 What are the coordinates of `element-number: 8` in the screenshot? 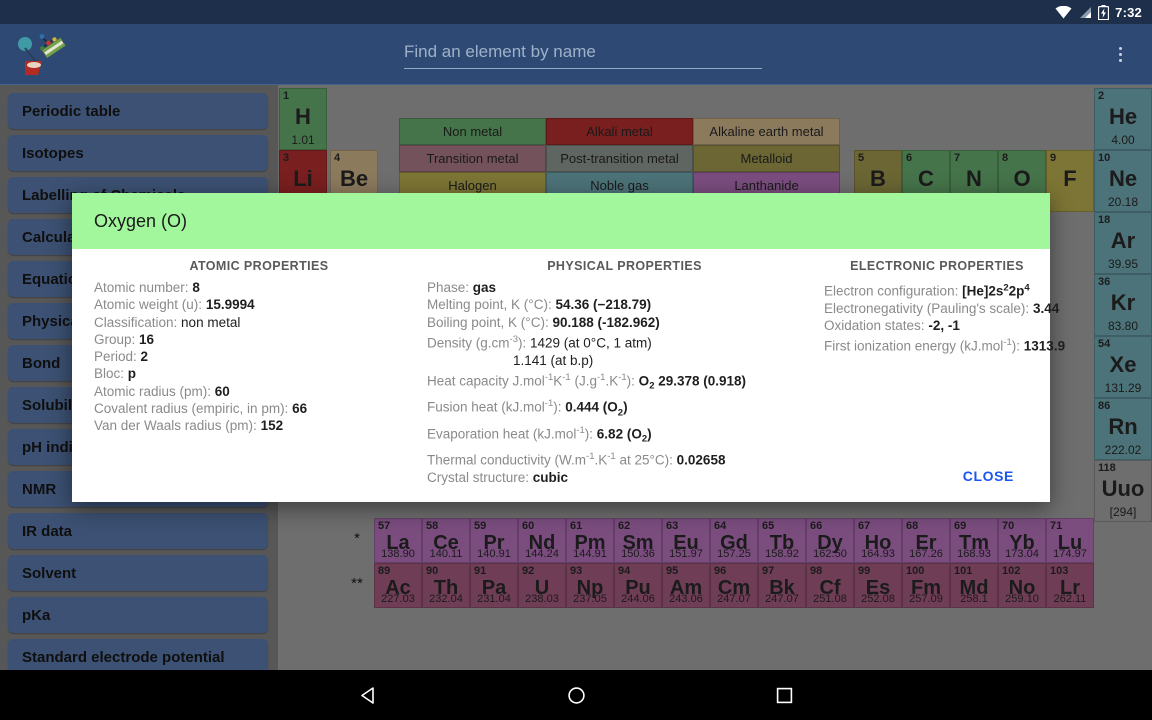 It's located at (1005, 158).